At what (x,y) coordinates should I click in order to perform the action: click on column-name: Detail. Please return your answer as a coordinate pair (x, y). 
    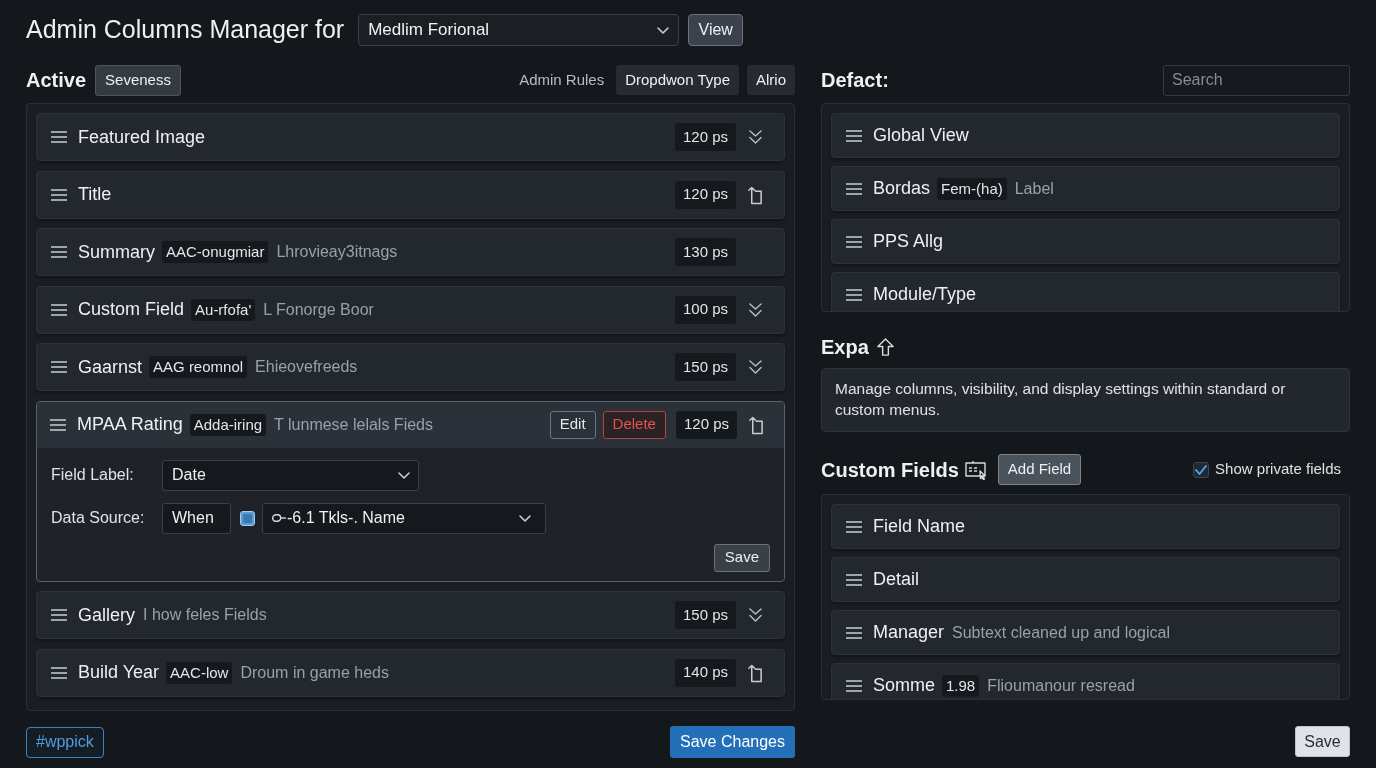
    Looking at the image, I should click on (896, 579).